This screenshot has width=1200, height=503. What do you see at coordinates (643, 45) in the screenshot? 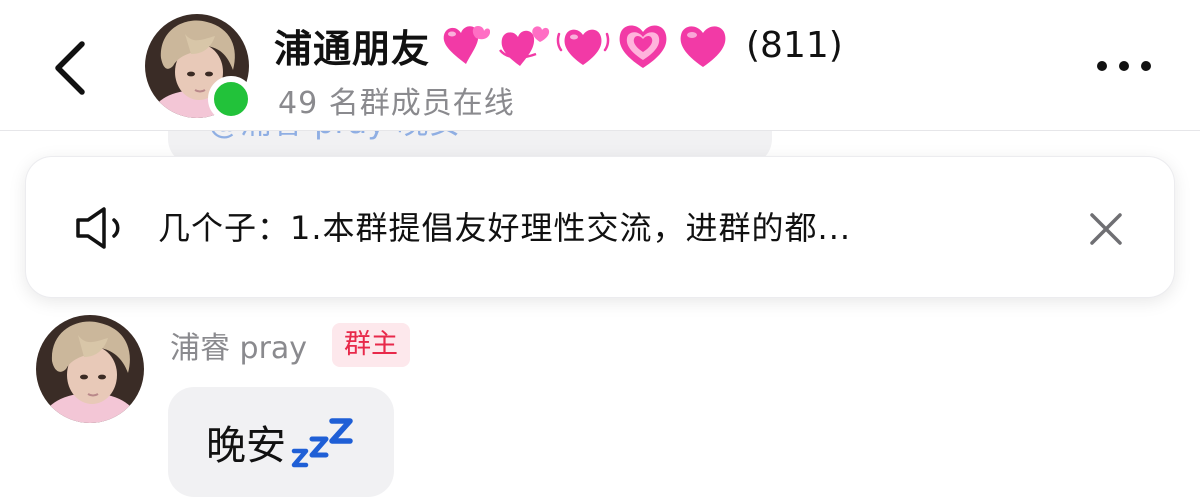
I see `growing-heart-icon` at bounding box center [643, 45].